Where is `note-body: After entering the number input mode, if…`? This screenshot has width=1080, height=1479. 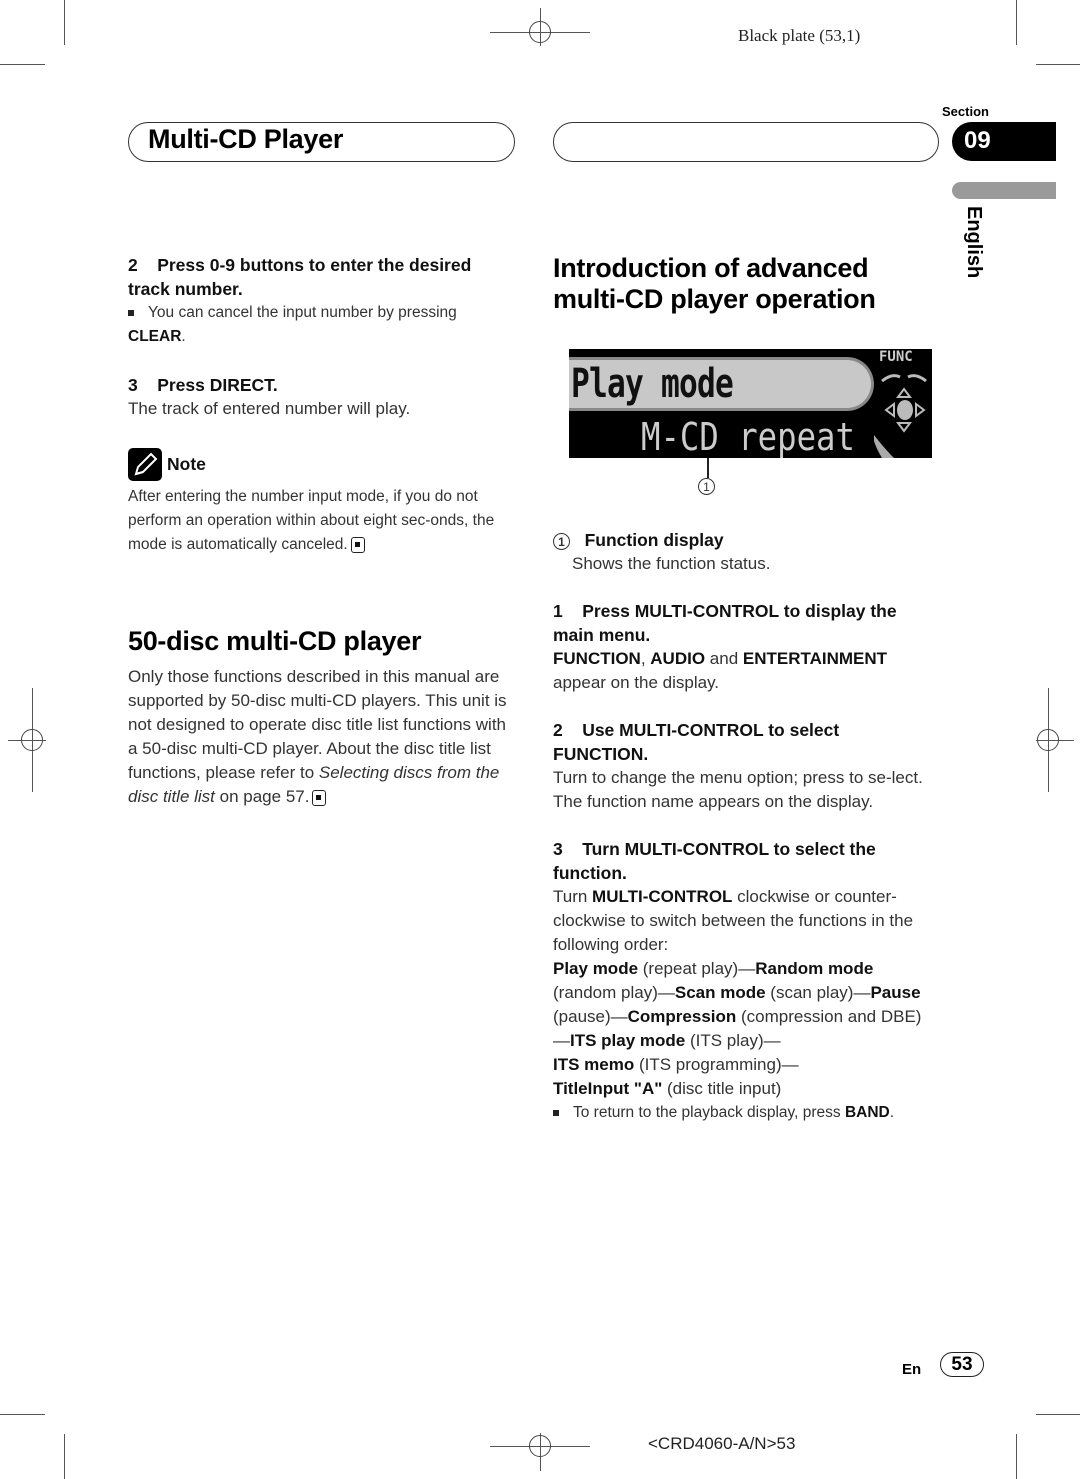 note-body: After entering the number input mode, if… is located at coordinates (311, 520).